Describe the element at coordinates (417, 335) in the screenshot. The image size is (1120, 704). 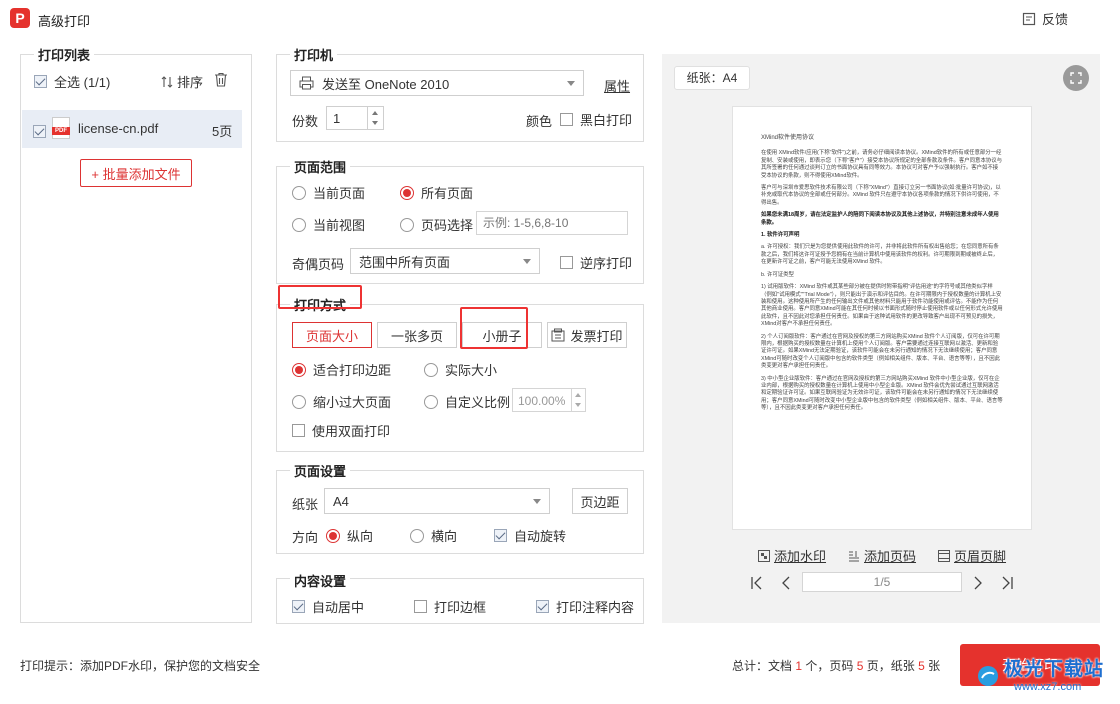
I see `tab-multi-page: 一张多页` at that location.